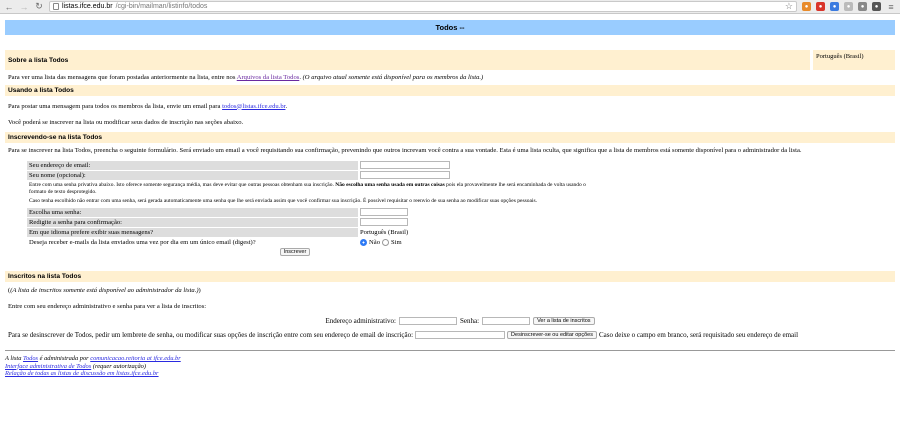 This screenshot has height=438, width=900. Describe the element at coordinates (374, 242) in the screenshot. I see `digest-no-label: Não` at that location.